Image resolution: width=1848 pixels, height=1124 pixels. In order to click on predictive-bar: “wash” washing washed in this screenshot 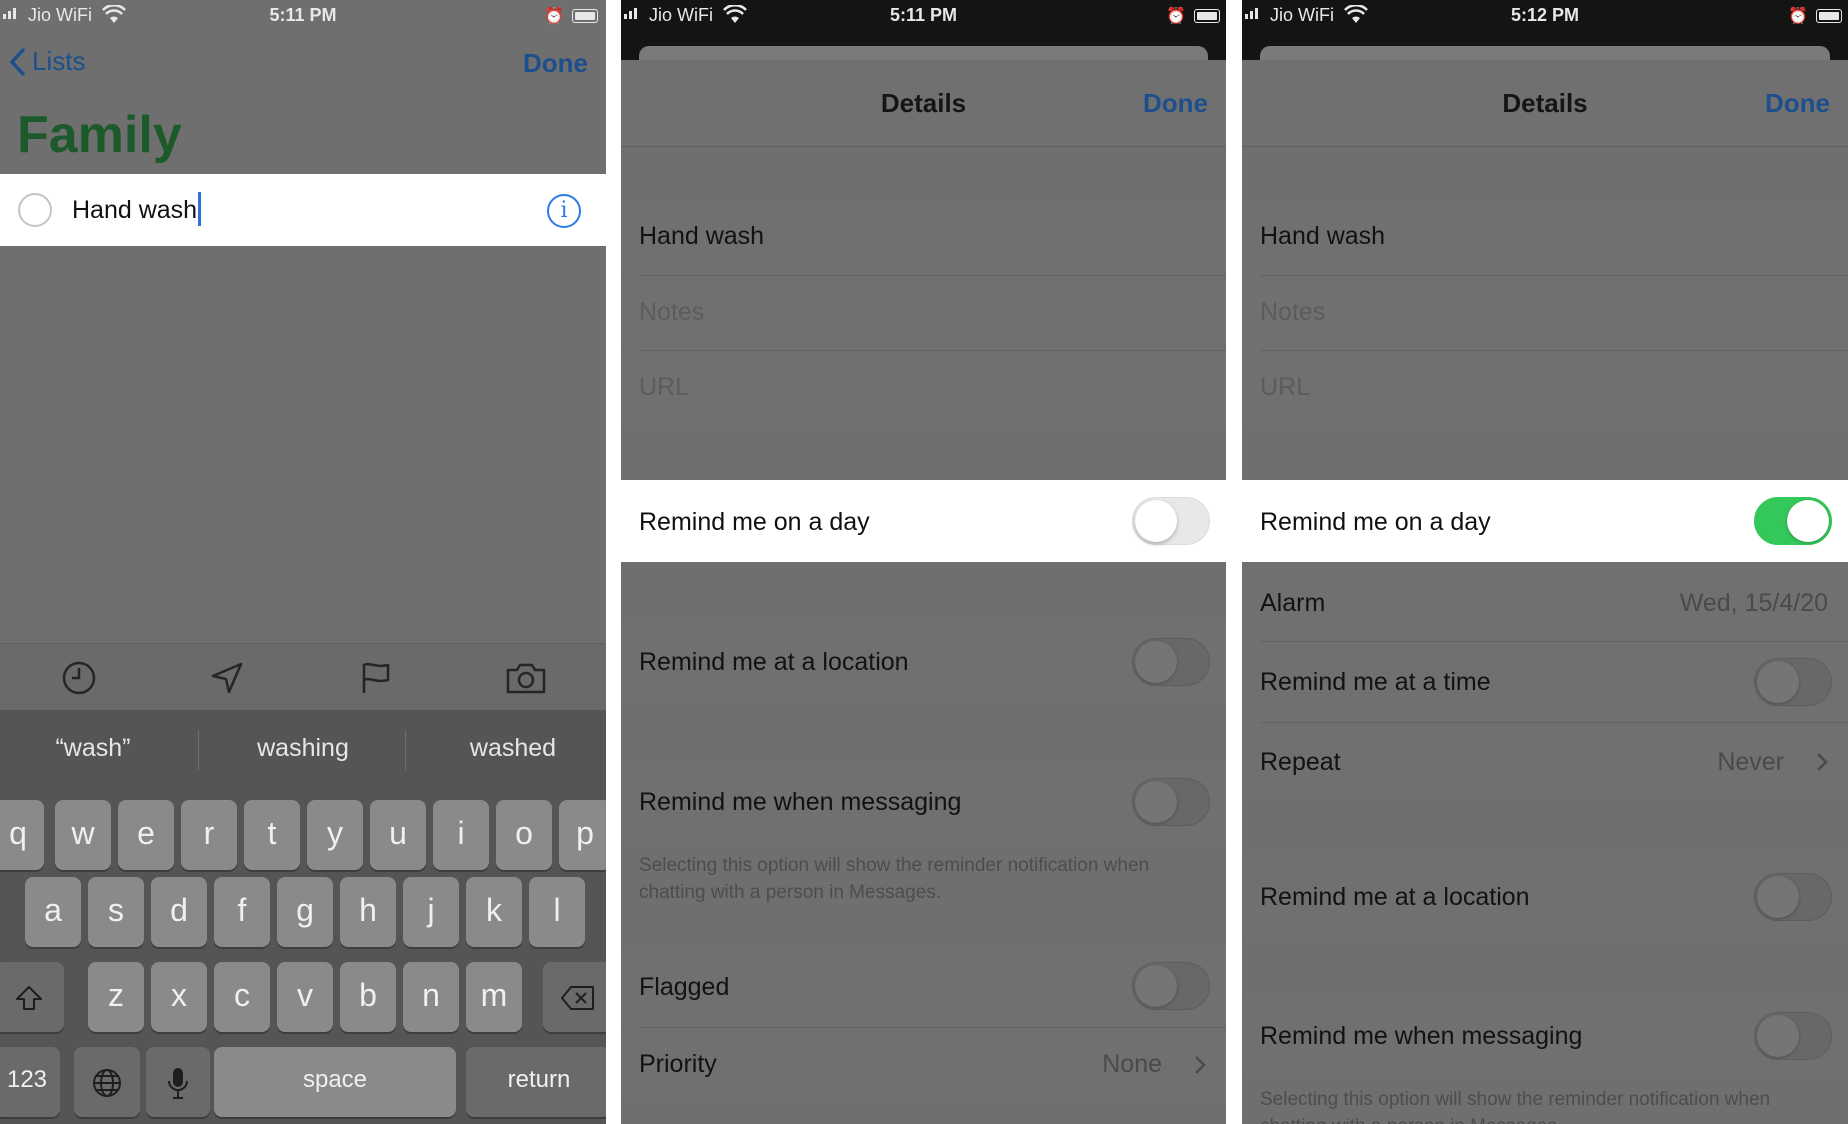, I will do `click(303, 750)`.